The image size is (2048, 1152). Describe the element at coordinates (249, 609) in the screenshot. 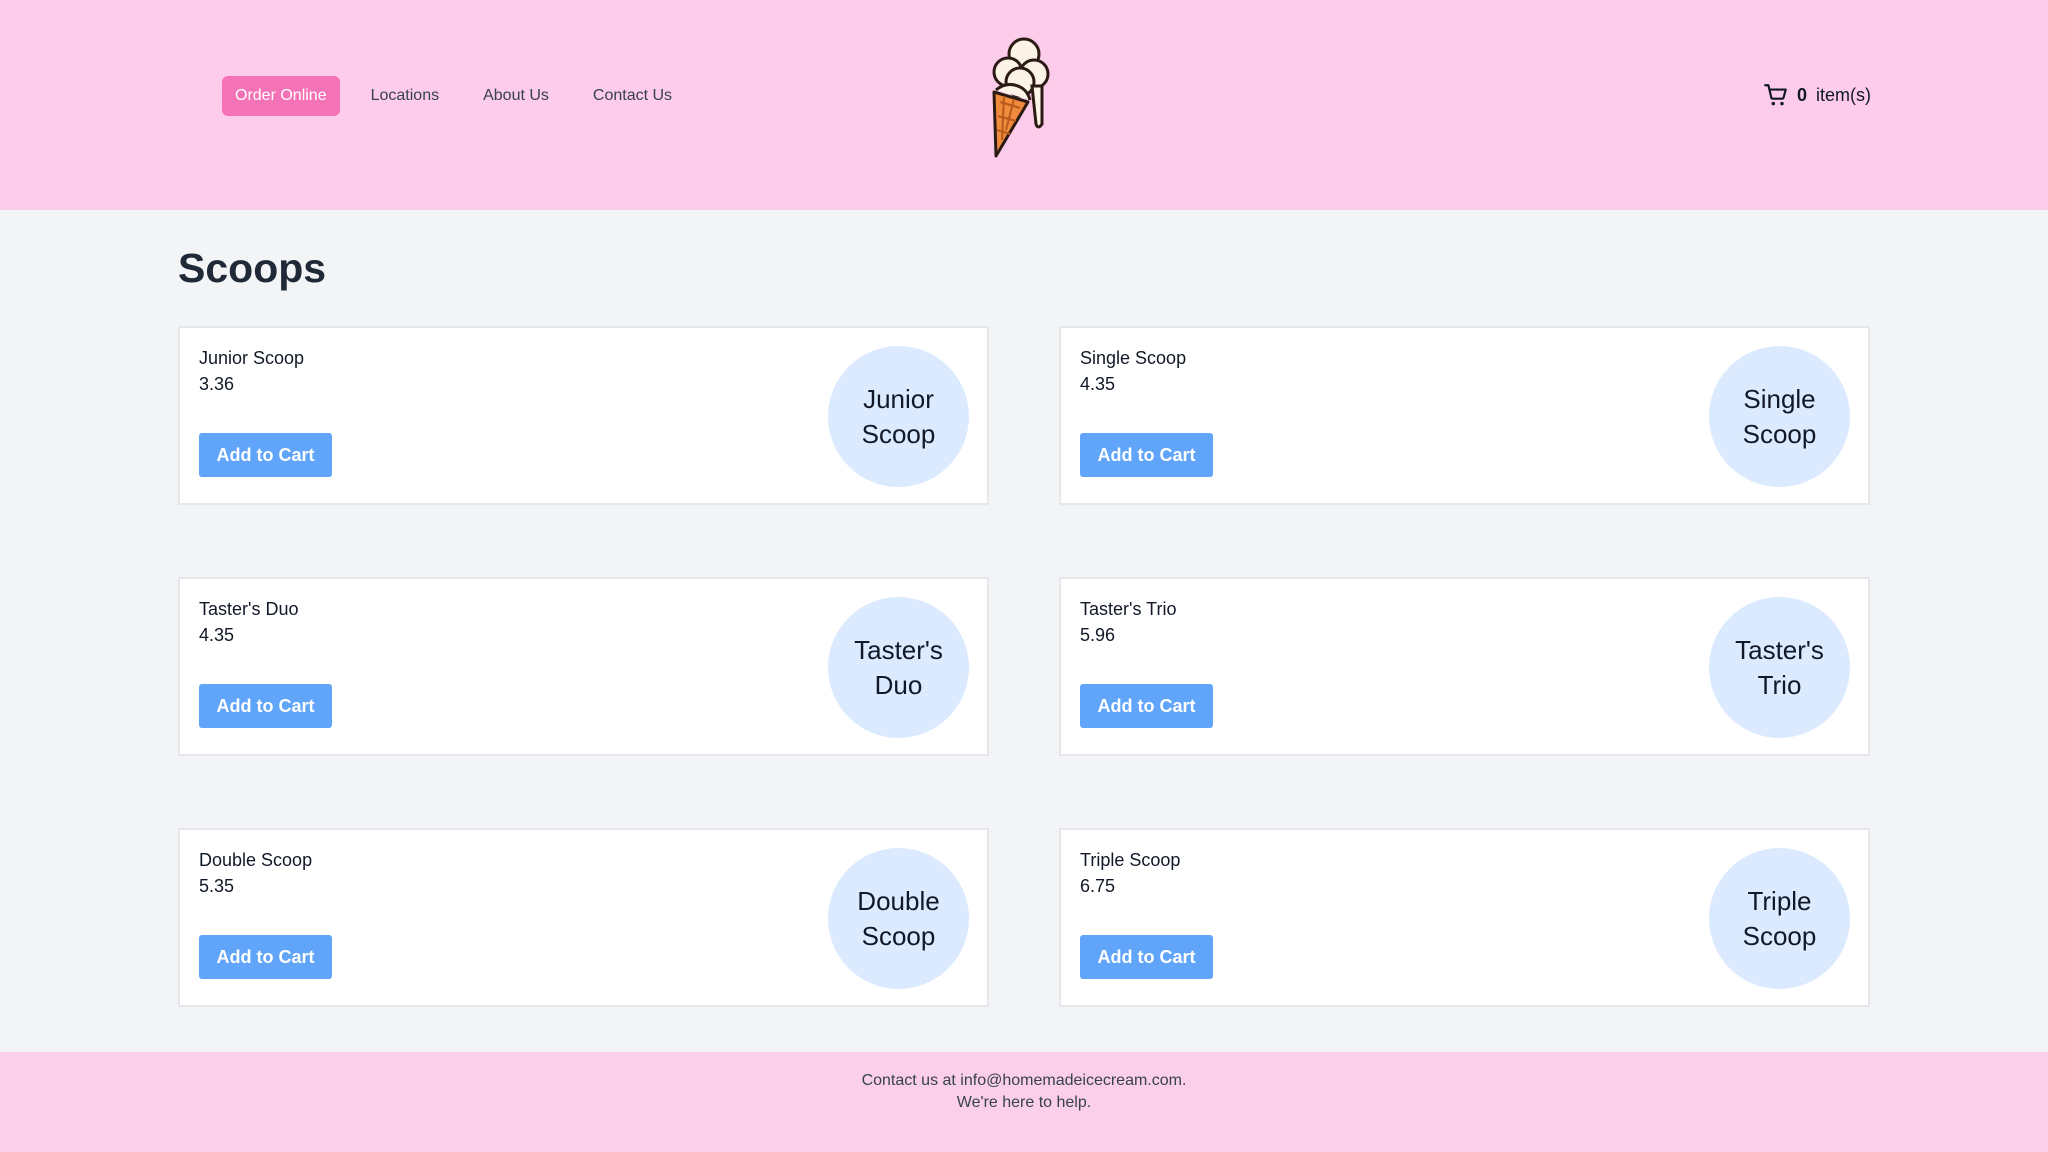

I see `product-name: Taster's Duo` at that location.